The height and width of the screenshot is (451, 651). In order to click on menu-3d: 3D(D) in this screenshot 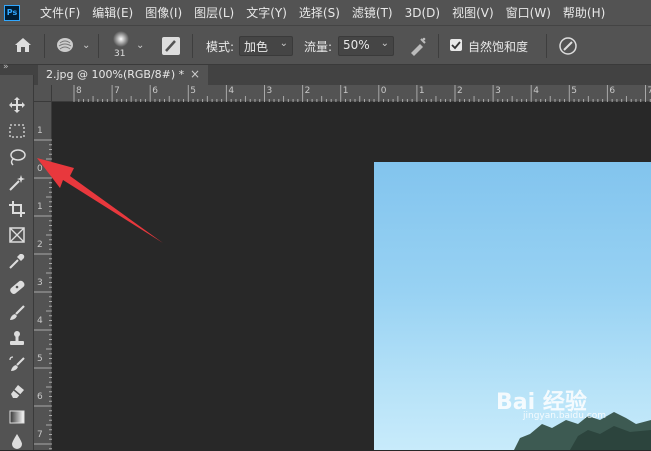, I will do `click(422, 13)`.